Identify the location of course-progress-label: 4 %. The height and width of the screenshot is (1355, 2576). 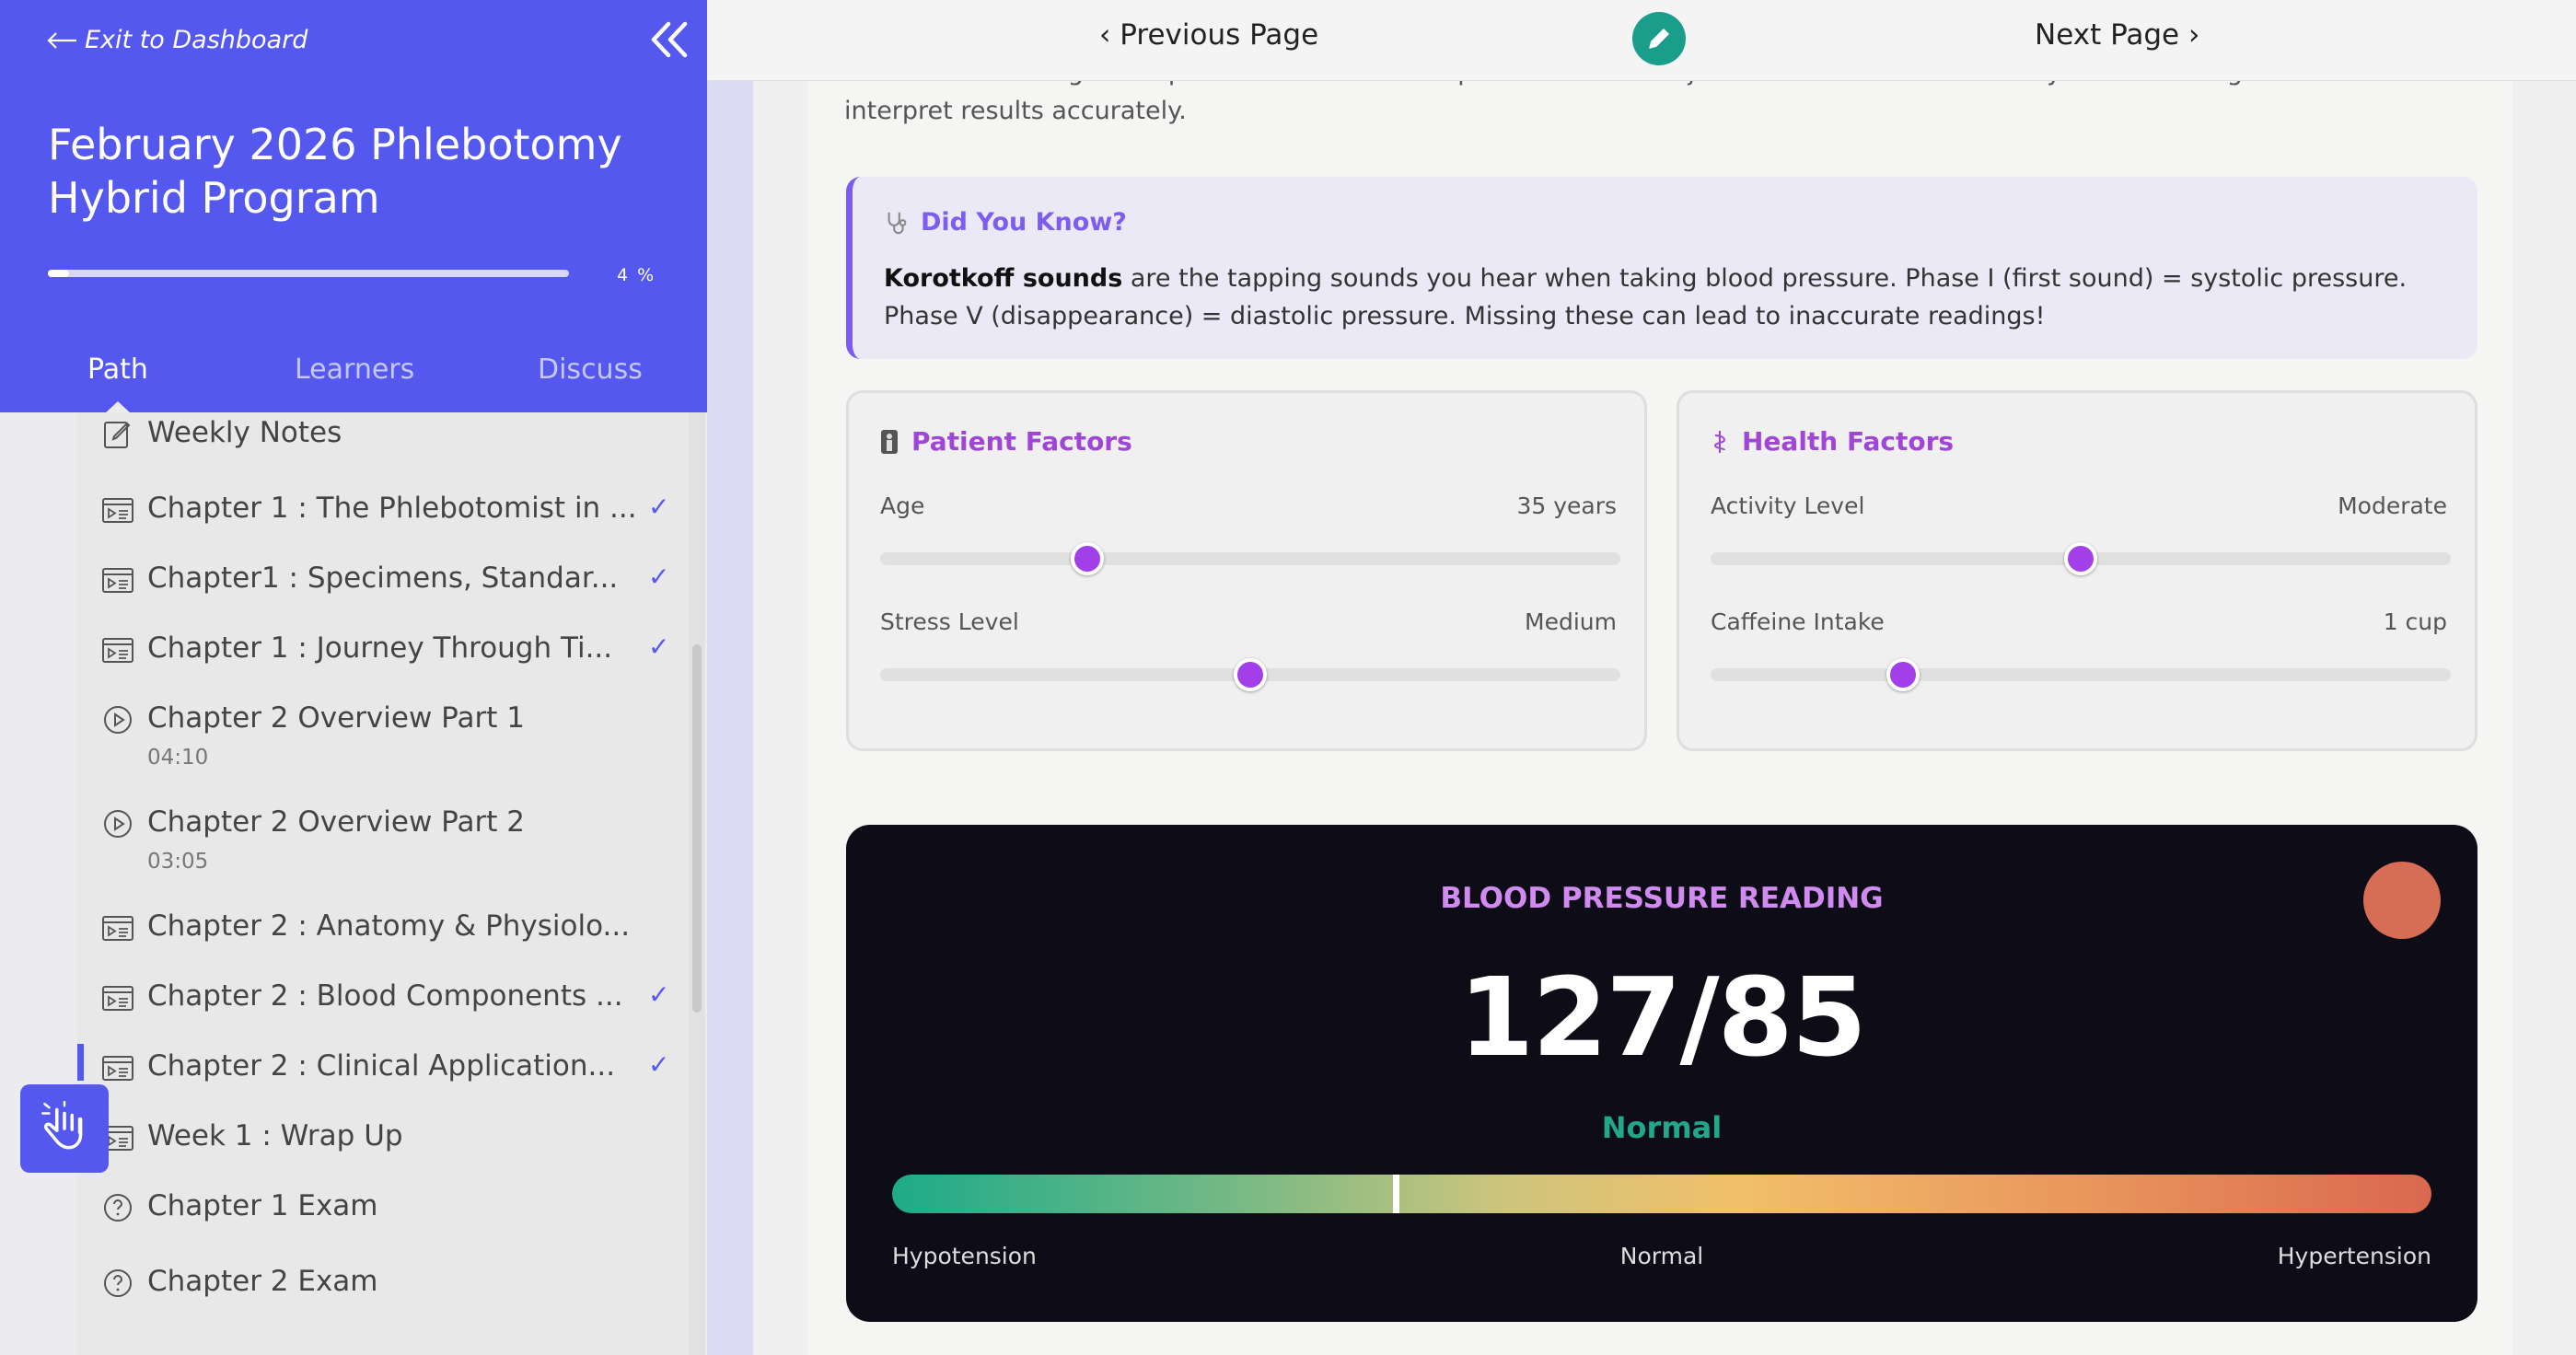
(636, 275).